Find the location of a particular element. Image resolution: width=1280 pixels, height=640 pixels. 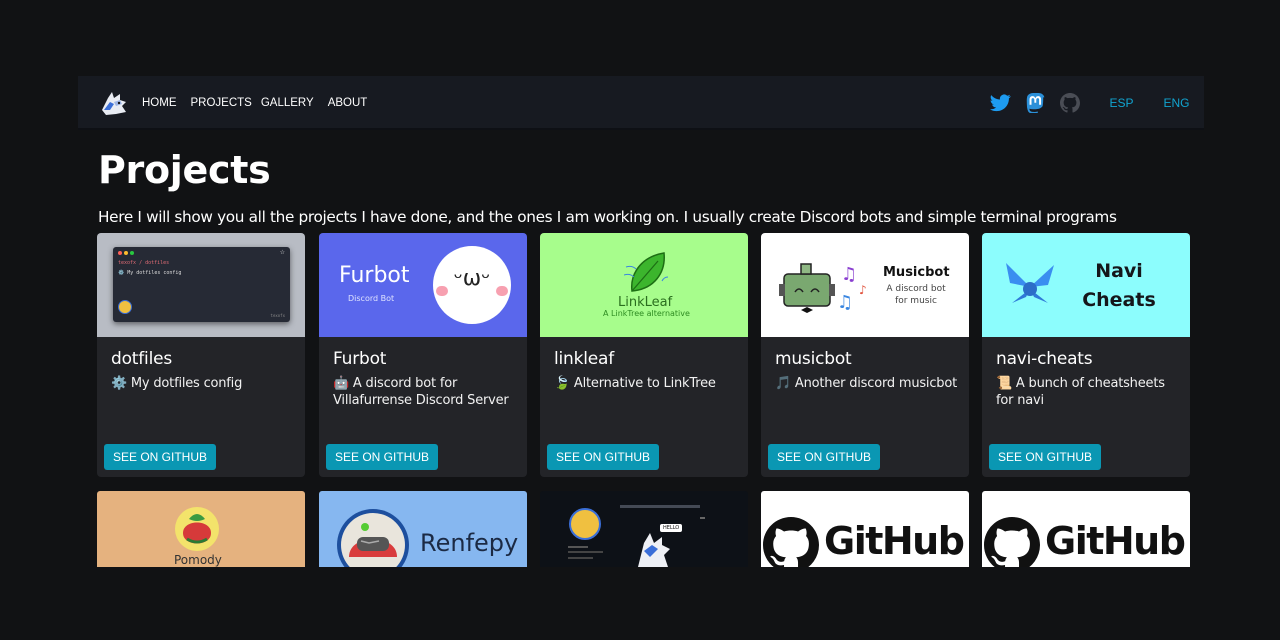

robot-music-icon: ♫ ♫ ♪ is located at coordinates (823, 288).